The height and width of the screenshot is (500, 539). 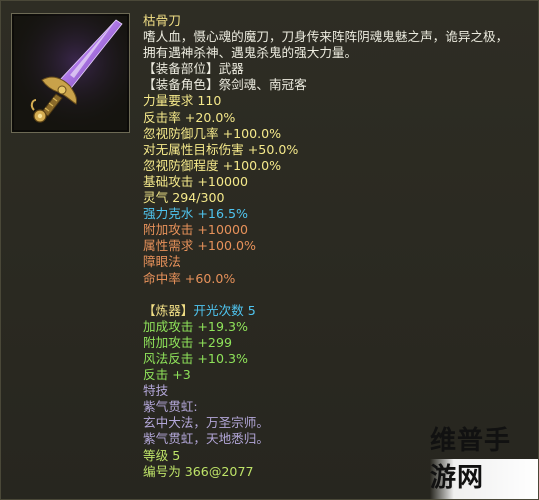 I want to click on stat-non-attr-damage: 对无属性目标伤害 +50.0%, so click(x=221, y=149).